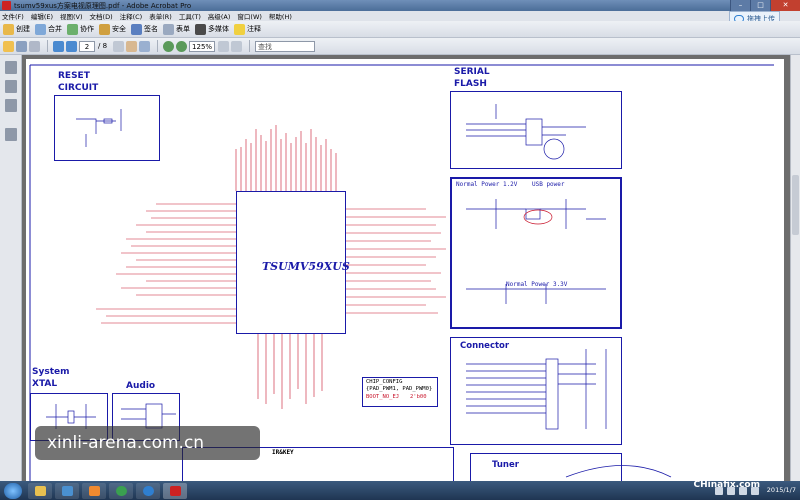 The height and width of the screenshot is (500, 800). Describe the element at coordinates (8, 29) in the screenshot. I see `create-icon` at that location.